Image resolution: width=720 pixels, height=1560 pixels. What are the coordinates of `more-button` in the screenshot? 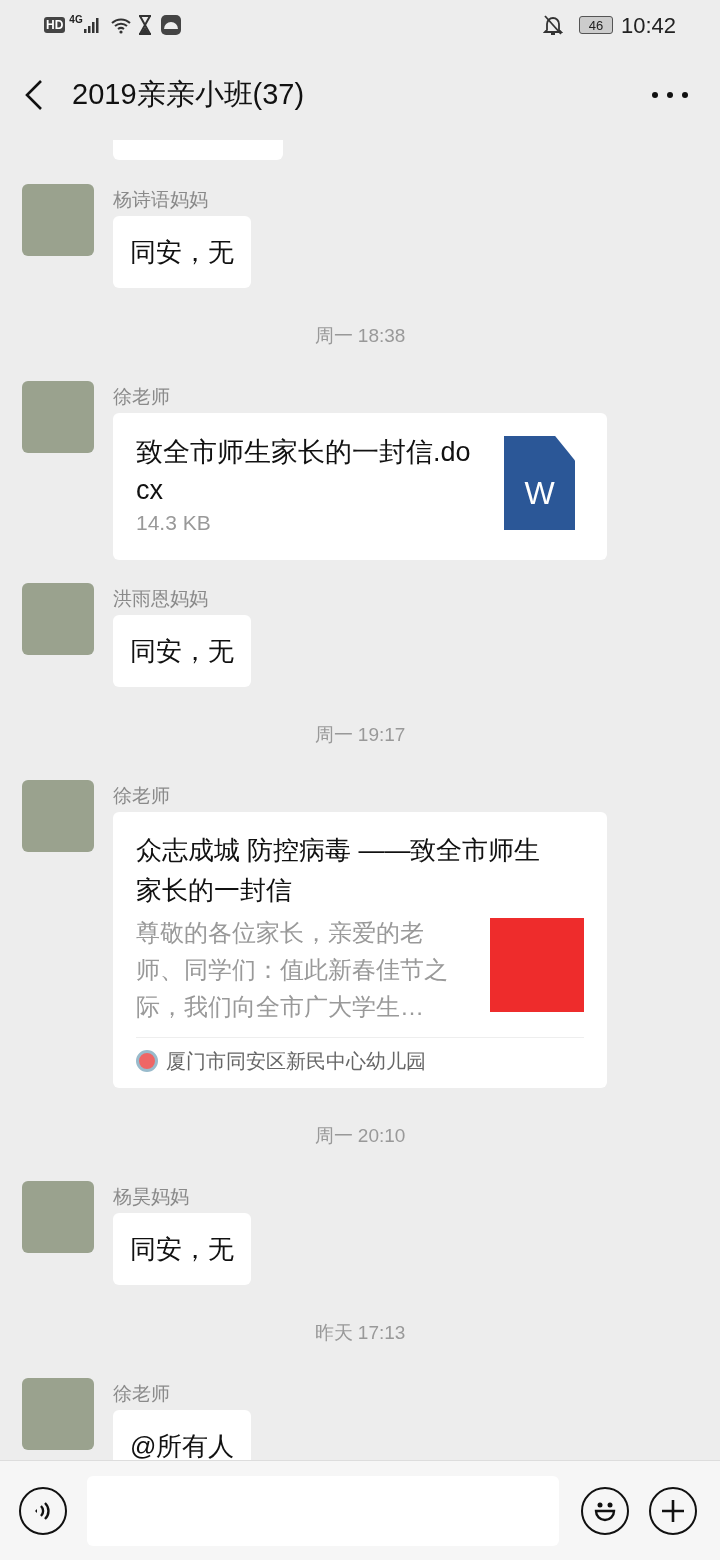 It's located at (670, 95).